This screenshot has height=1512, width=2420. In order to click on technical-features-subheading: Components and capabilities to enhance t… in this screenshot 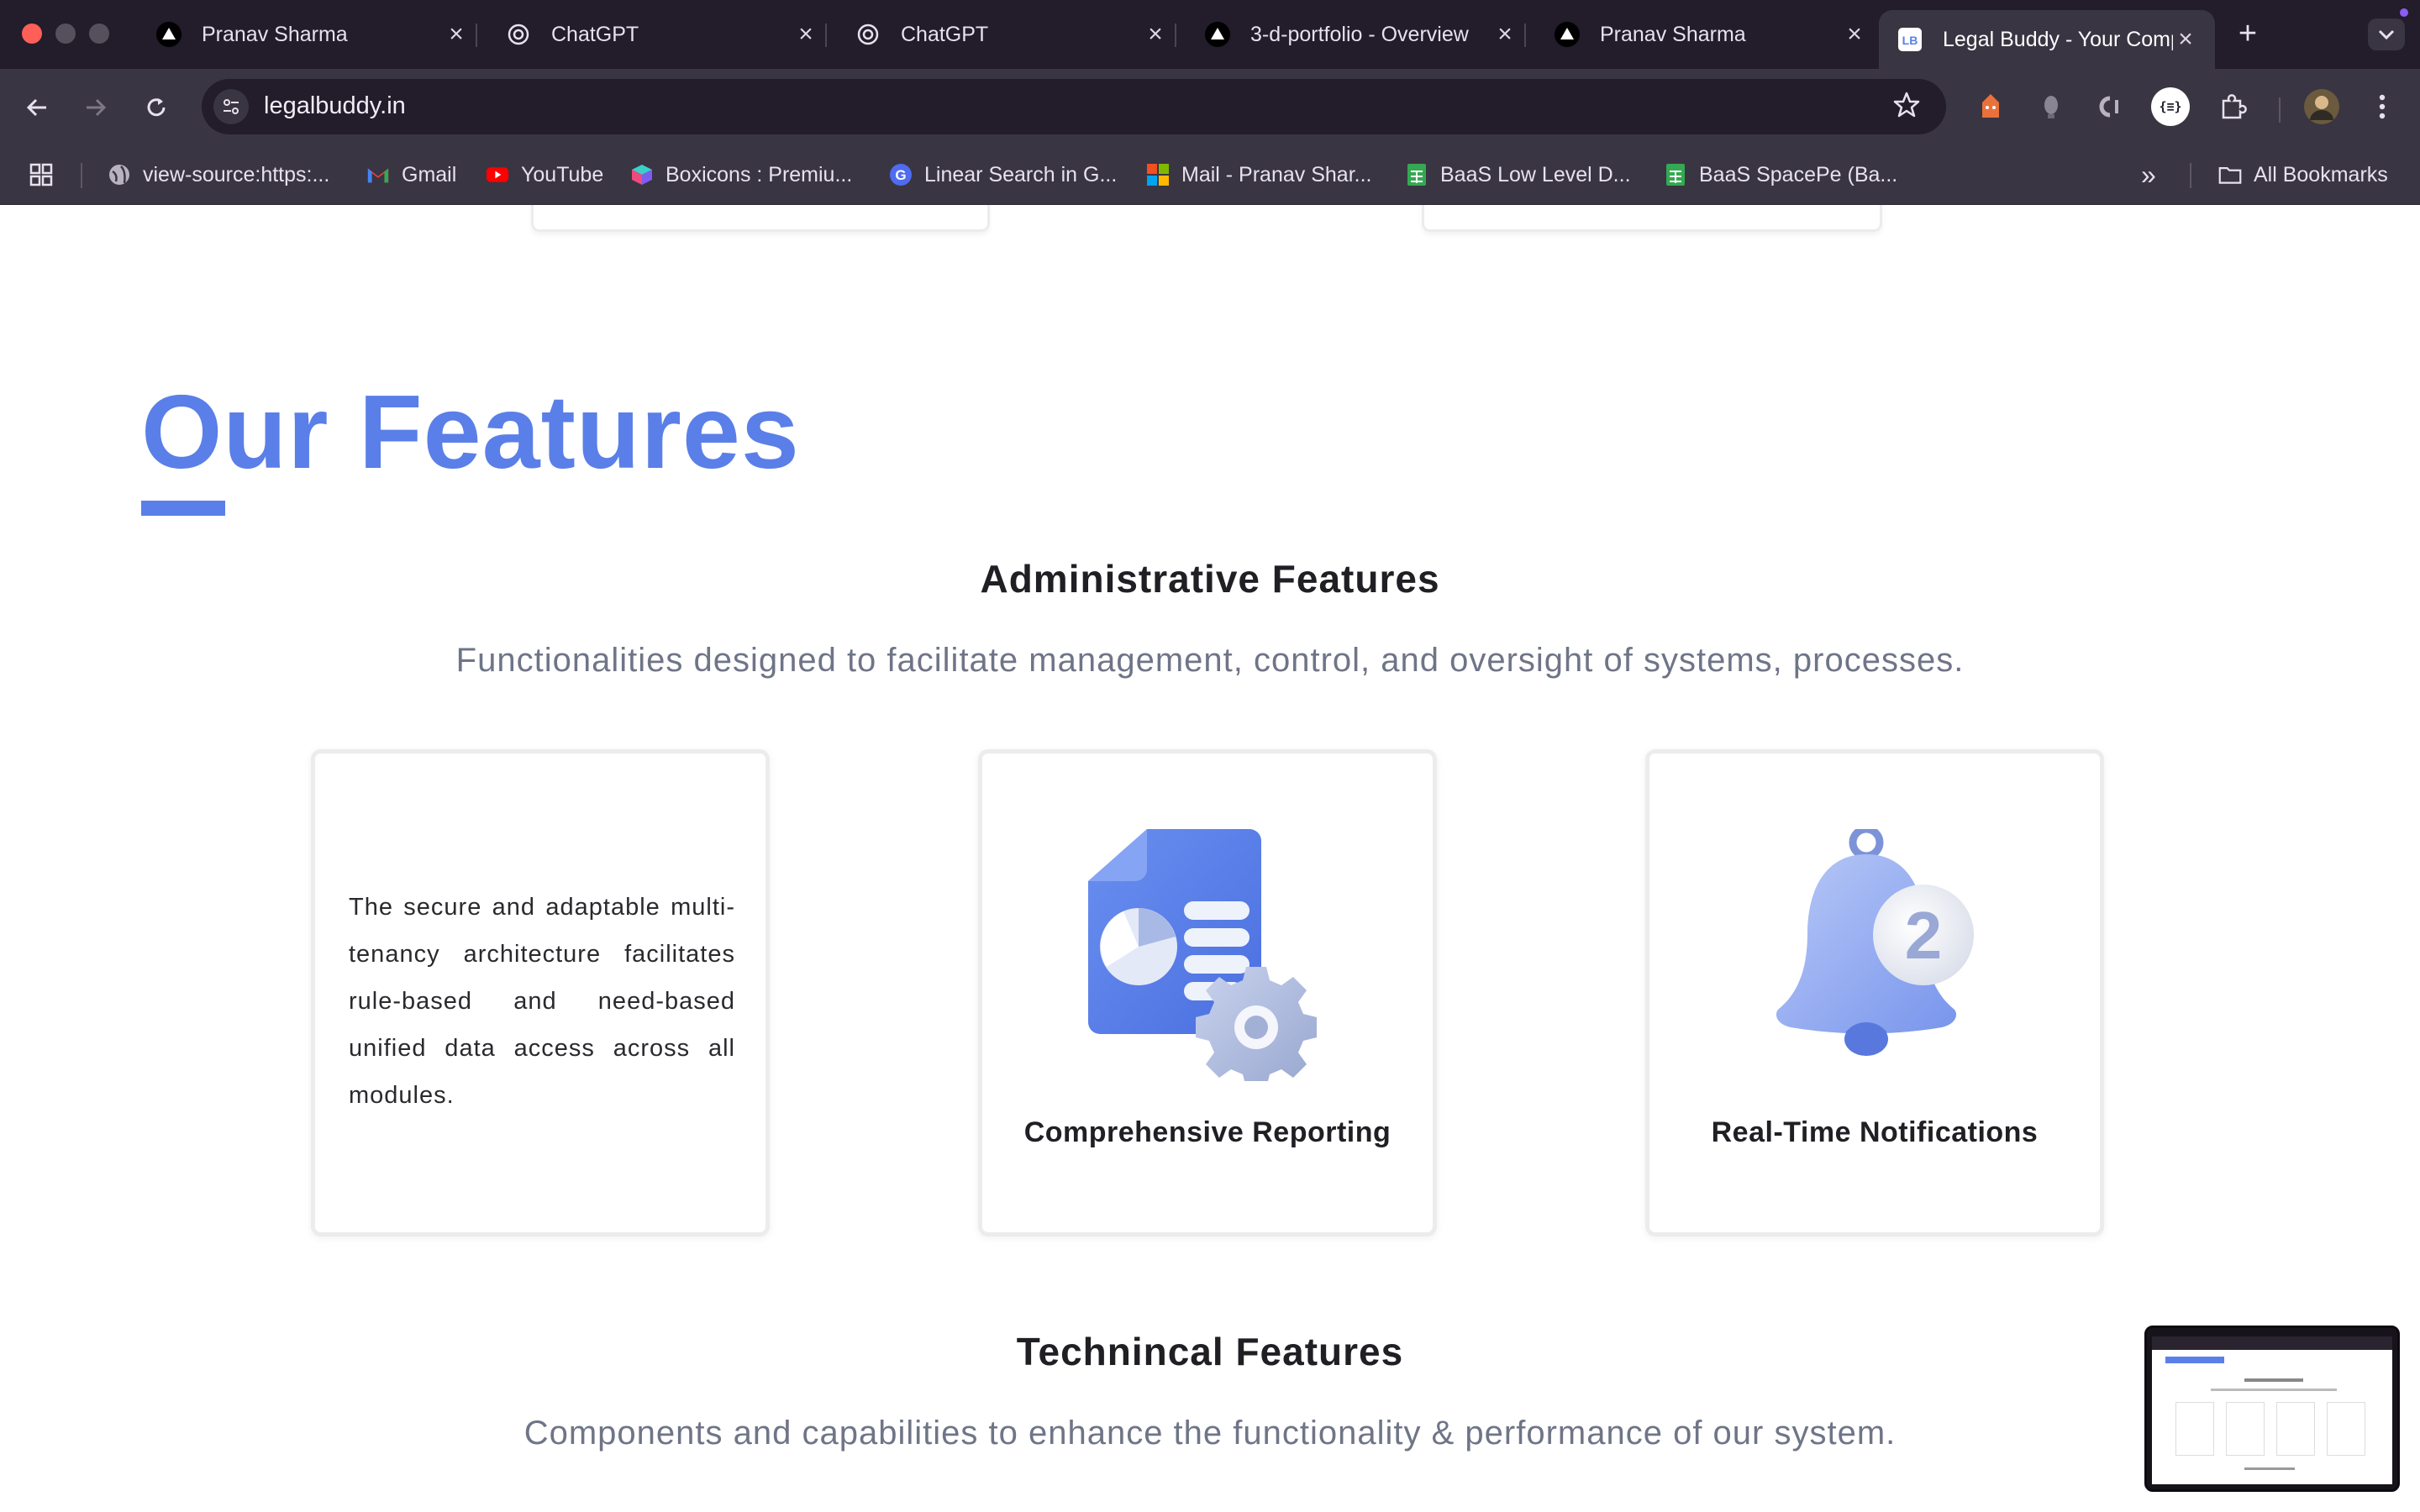, I will do `click(1210, 1433)`.